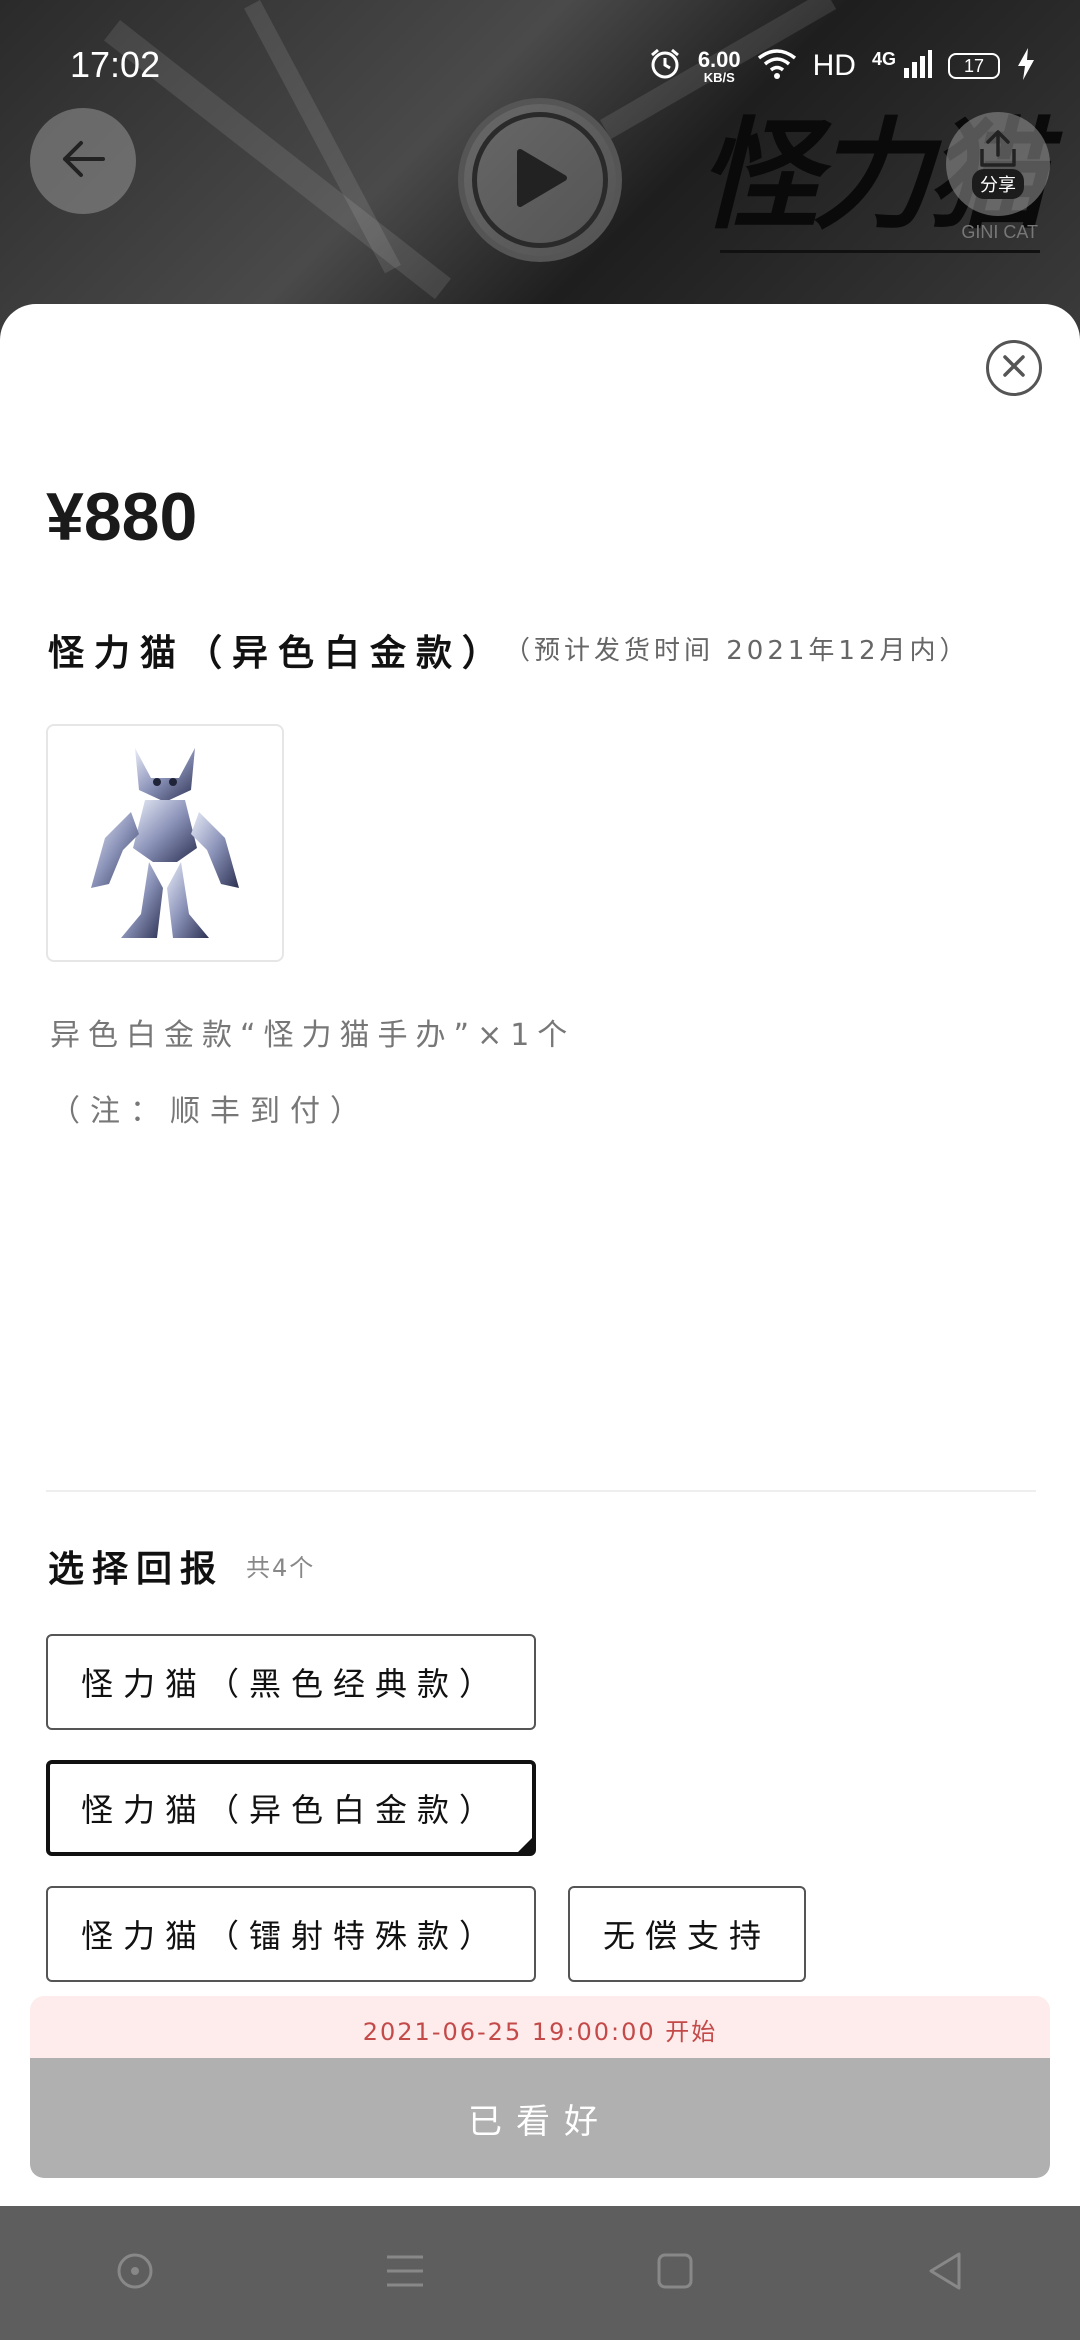 Image resolution: width=1080 pixels, height=2340 pixels. What do you see at coordinates (687, 1934) in the screenshot?
I see `reward-option-free-support: 无偿支持` at bounding box center [687, 1934].